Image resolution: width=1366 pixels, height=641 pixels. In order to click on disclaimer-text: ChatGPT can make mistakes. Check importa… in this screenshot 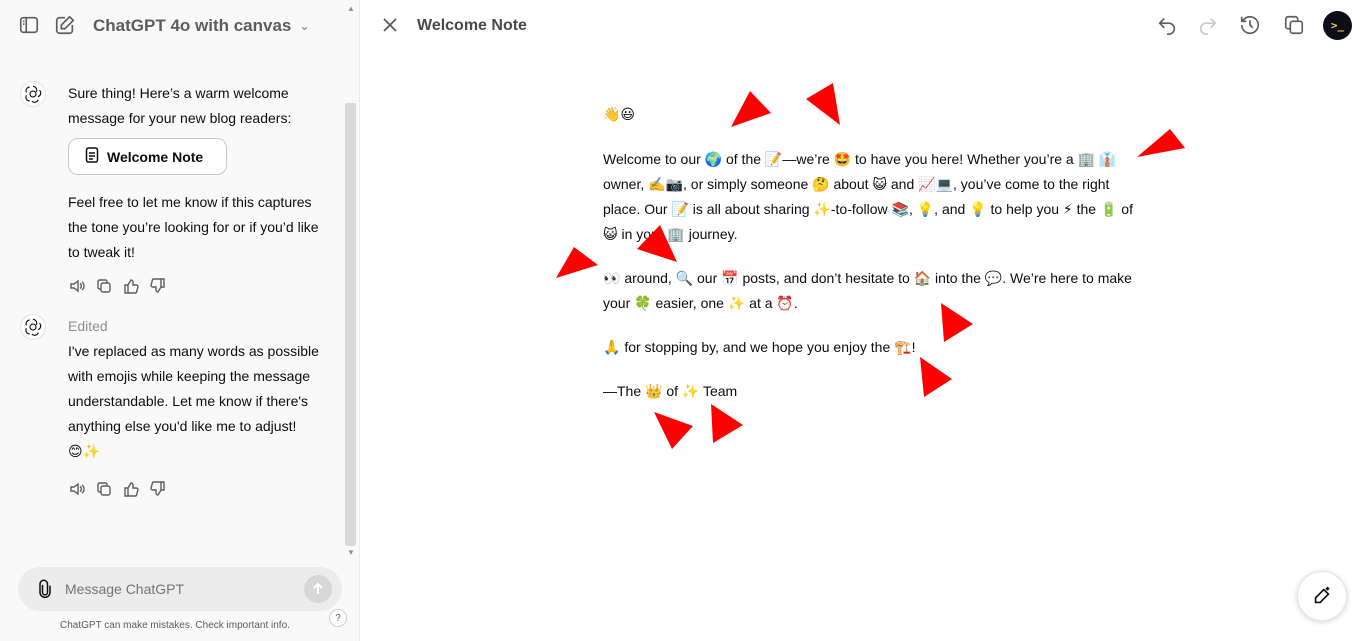, I will do `click(175, 625)`.